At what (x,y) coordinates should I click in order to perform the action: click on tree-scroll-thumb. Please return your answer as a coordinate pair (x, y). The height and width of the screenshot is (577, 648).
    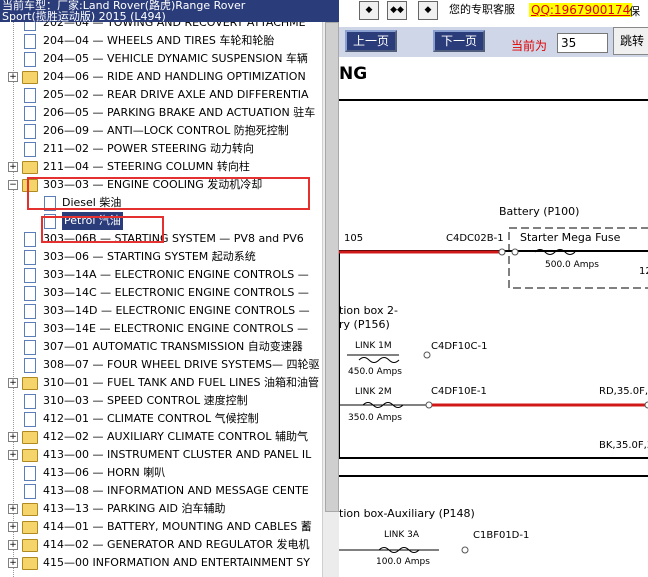
    Looking at the image, I should click on (332, 267).